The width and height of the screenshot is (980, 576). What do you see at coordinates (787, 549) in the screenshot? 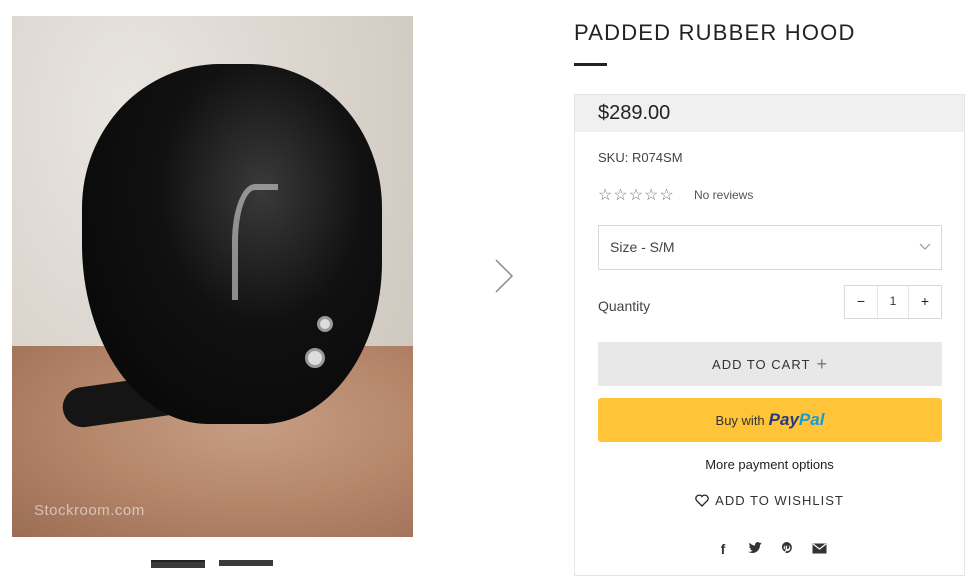
I see `pinterest-icon` at bounding box center [787, 549].